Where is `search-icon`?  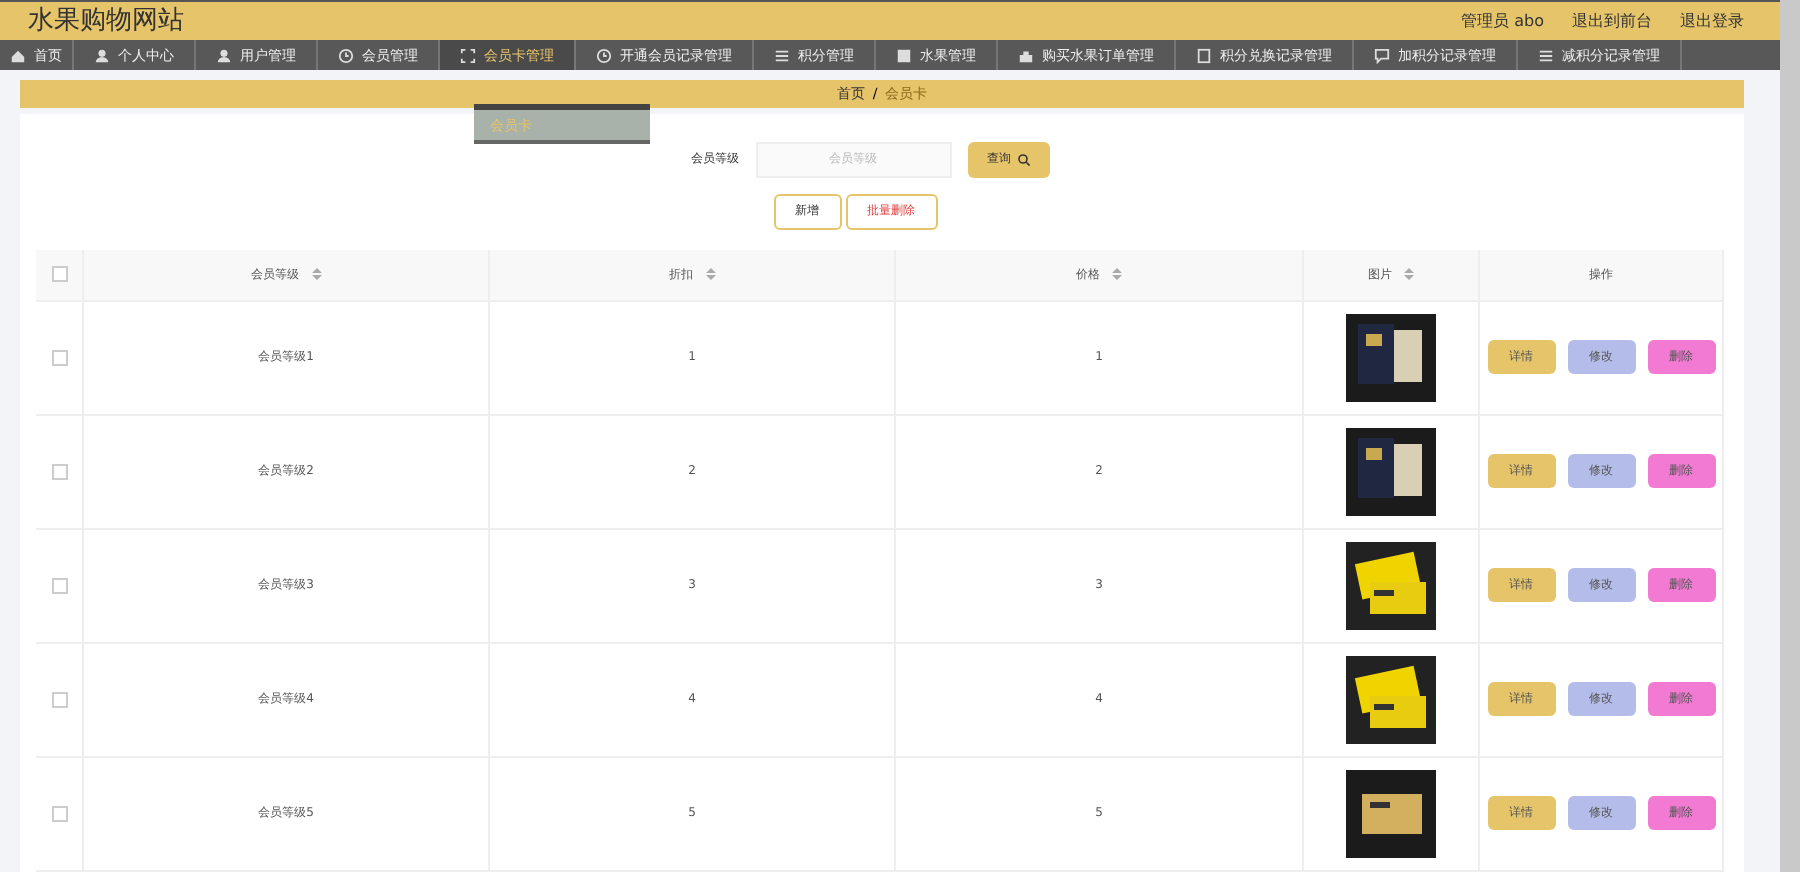 search-icon is located at coordinates (1023, 159).